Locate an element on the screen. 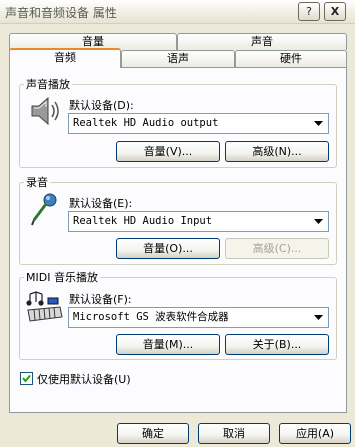  speaker-icon is located at coordinates (45, 111).